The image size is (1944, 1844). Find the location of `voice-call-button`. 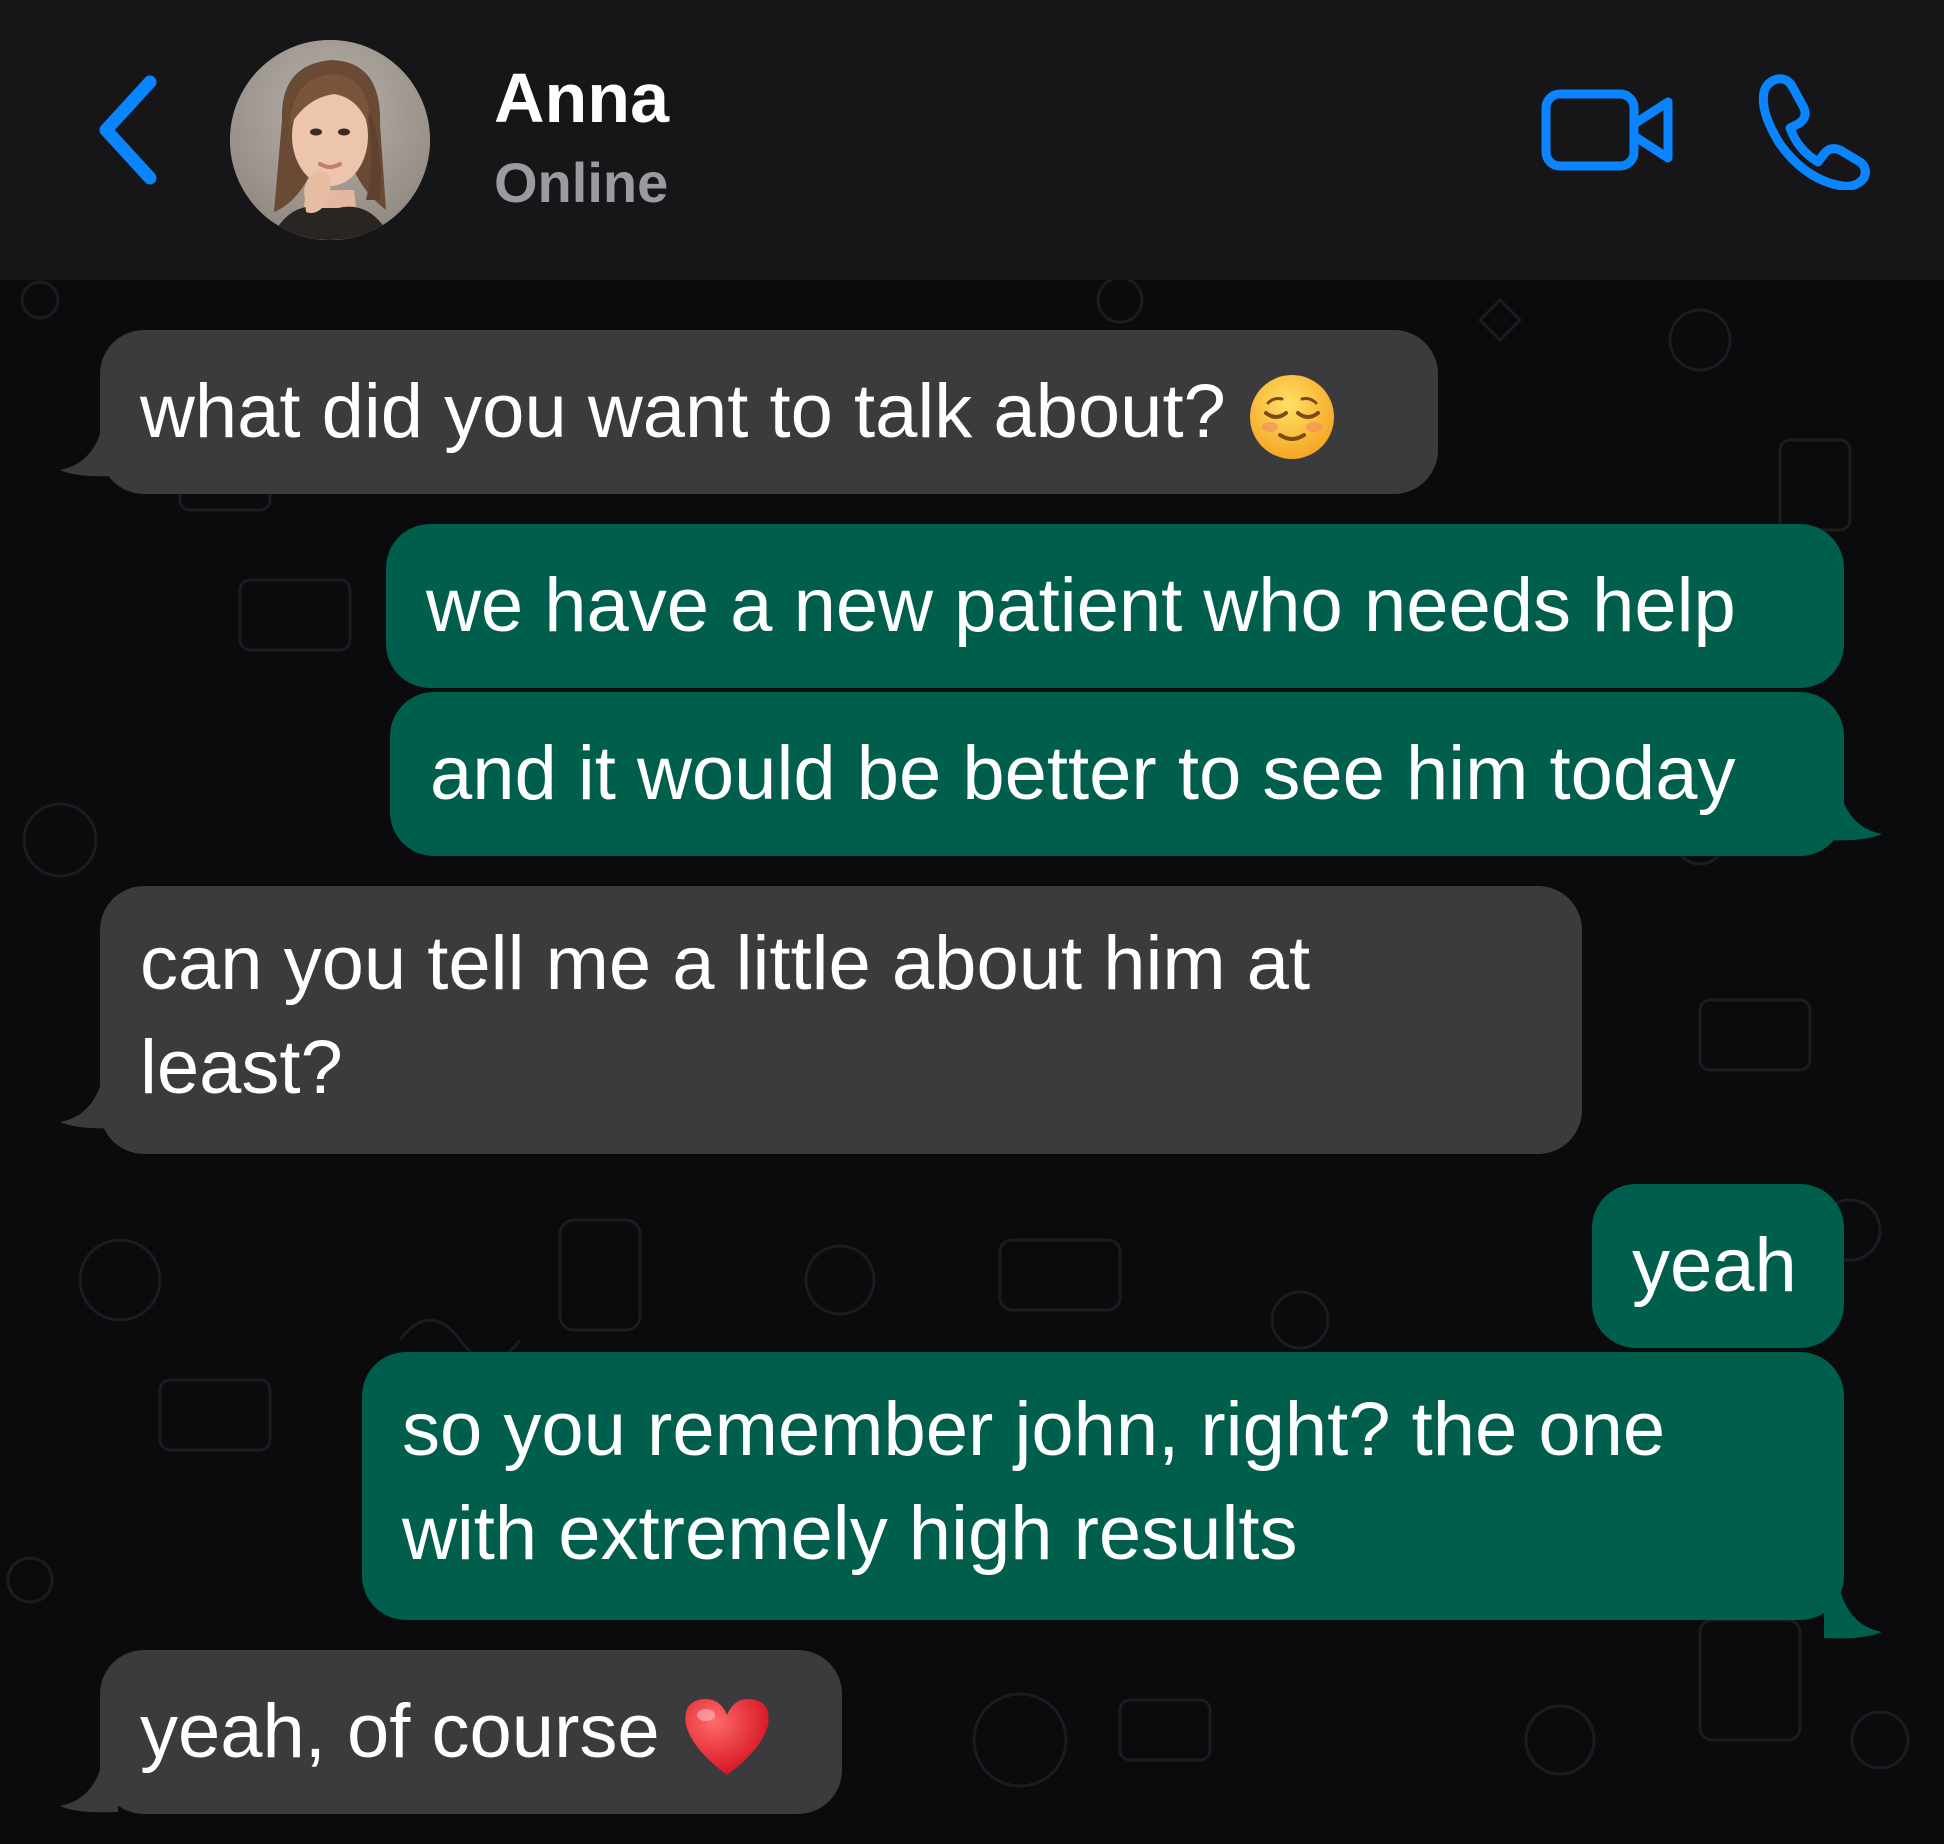

voice-call-button is located at coordinates (1812, 130).